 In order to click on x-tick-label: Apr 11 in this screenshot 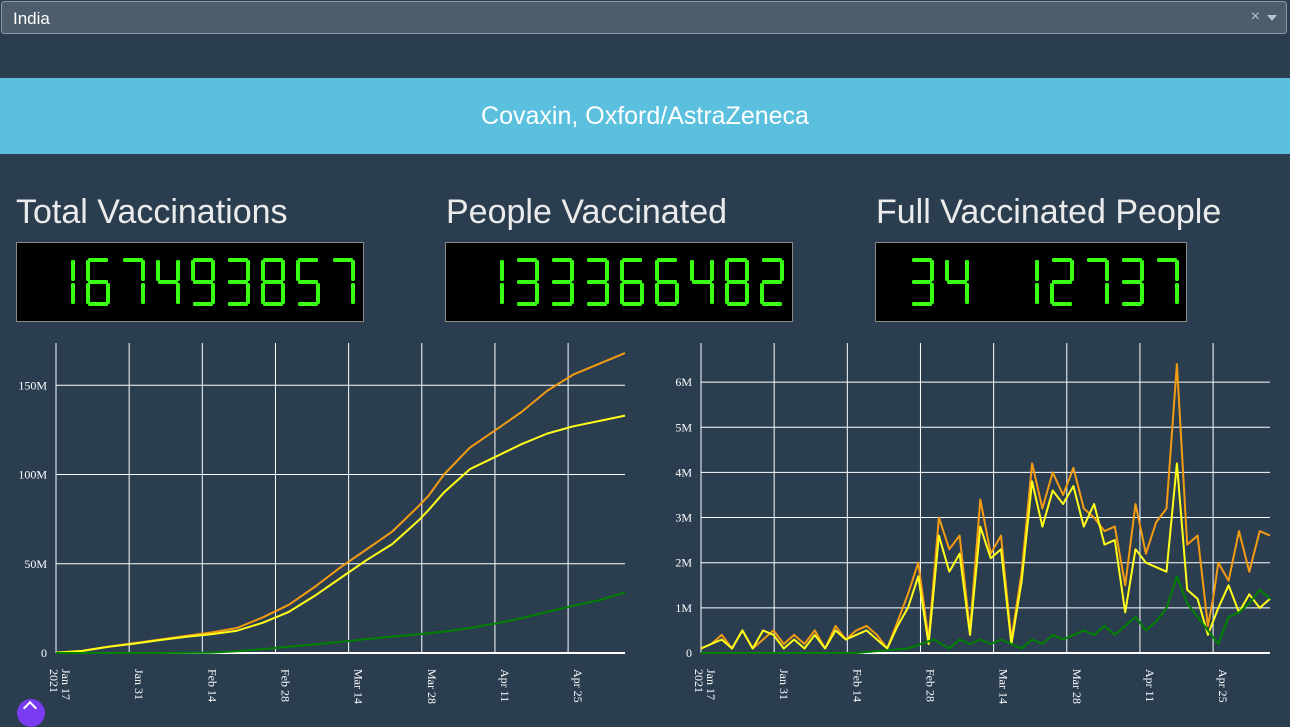, I will do `click(1150, 685)`.